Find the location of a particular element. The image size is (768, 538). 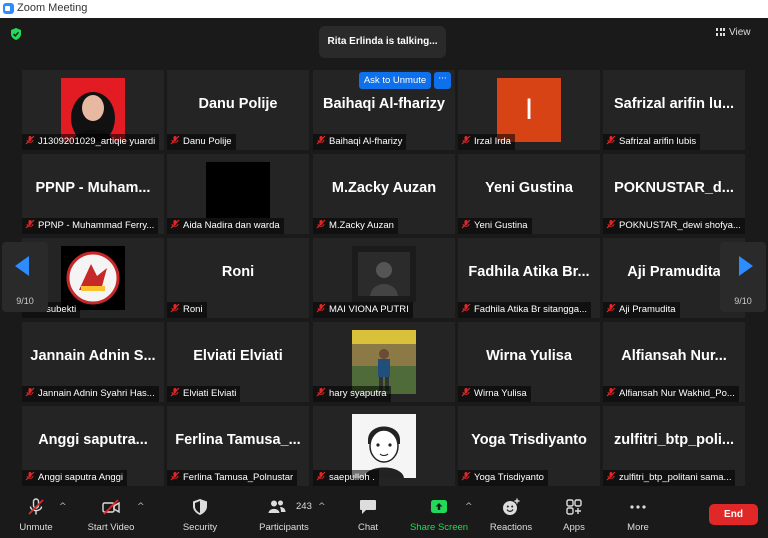

participant-name-label: Aida Nadira dan warda is located at coordinates (225, 226).